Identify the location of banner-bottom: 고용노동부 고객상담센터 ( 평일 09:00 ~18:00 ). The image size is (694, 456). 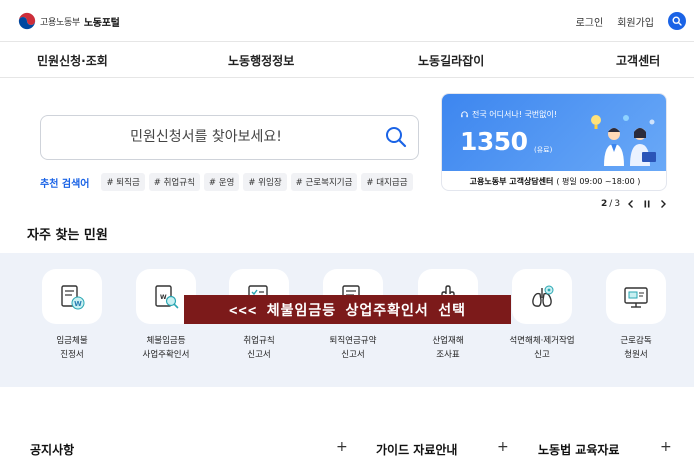
(554, 180).